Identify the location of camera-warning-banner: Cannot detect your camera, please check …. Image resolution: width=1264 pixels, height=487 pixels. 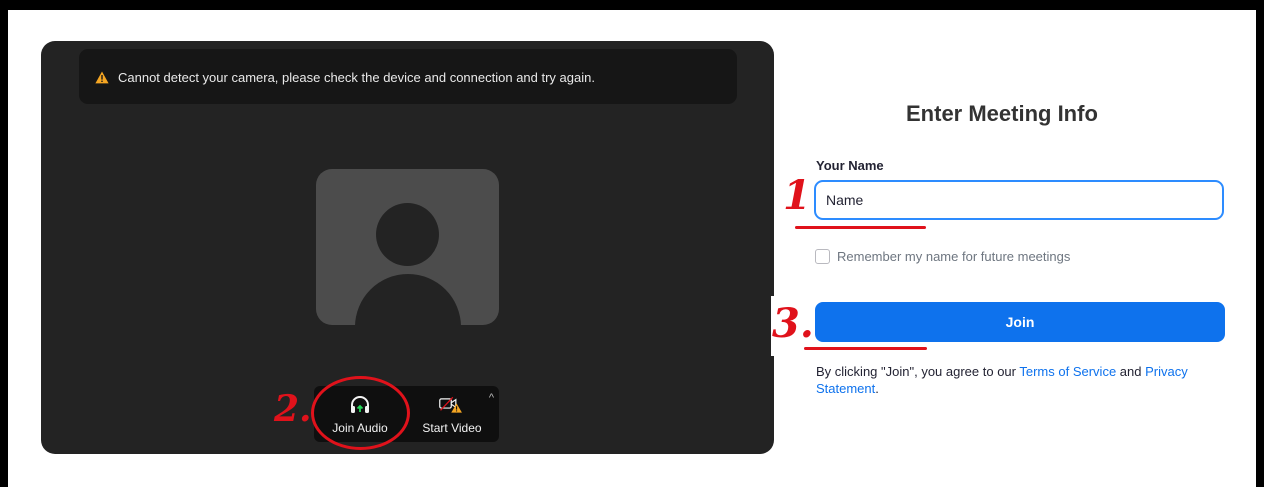
(408, 76).